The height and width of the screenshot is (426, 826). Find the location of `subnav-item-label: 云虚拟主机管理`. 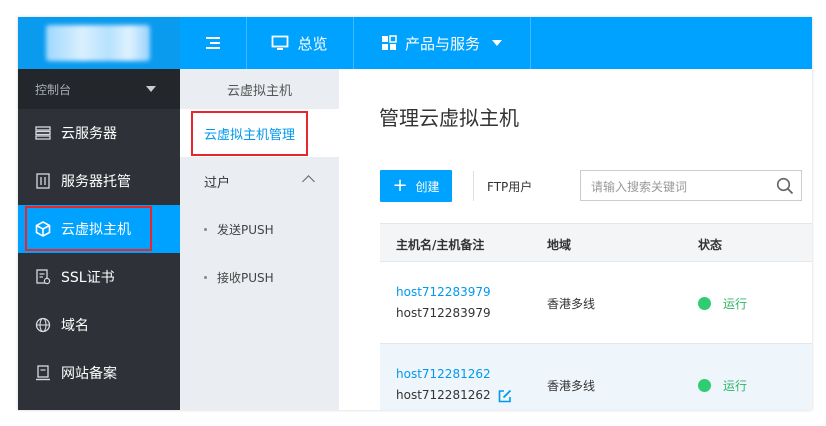

subnav-item-label: 云虚拟主机管理 is located at coordinates (250, 135).